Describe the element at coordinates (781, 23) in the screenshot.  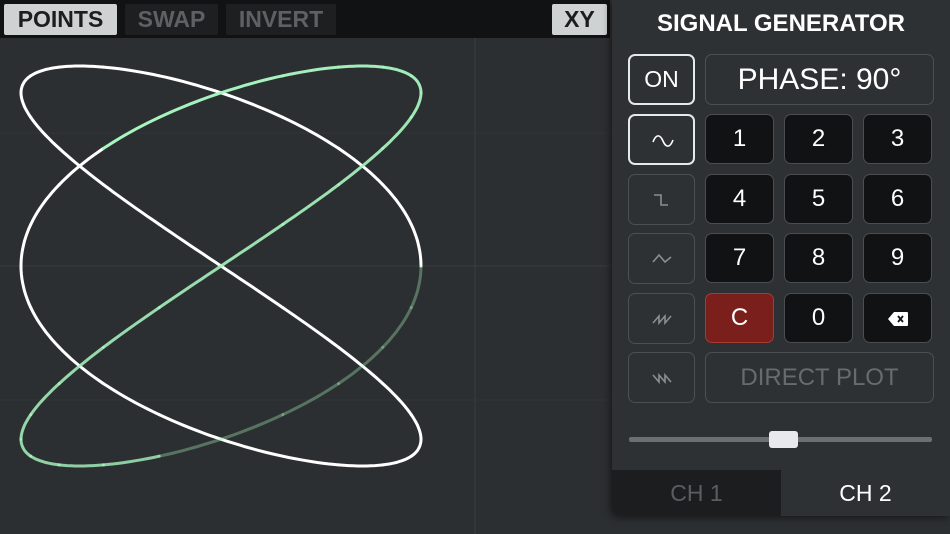
I see `panel-title: SIGNAL GENERATOR` at that location.